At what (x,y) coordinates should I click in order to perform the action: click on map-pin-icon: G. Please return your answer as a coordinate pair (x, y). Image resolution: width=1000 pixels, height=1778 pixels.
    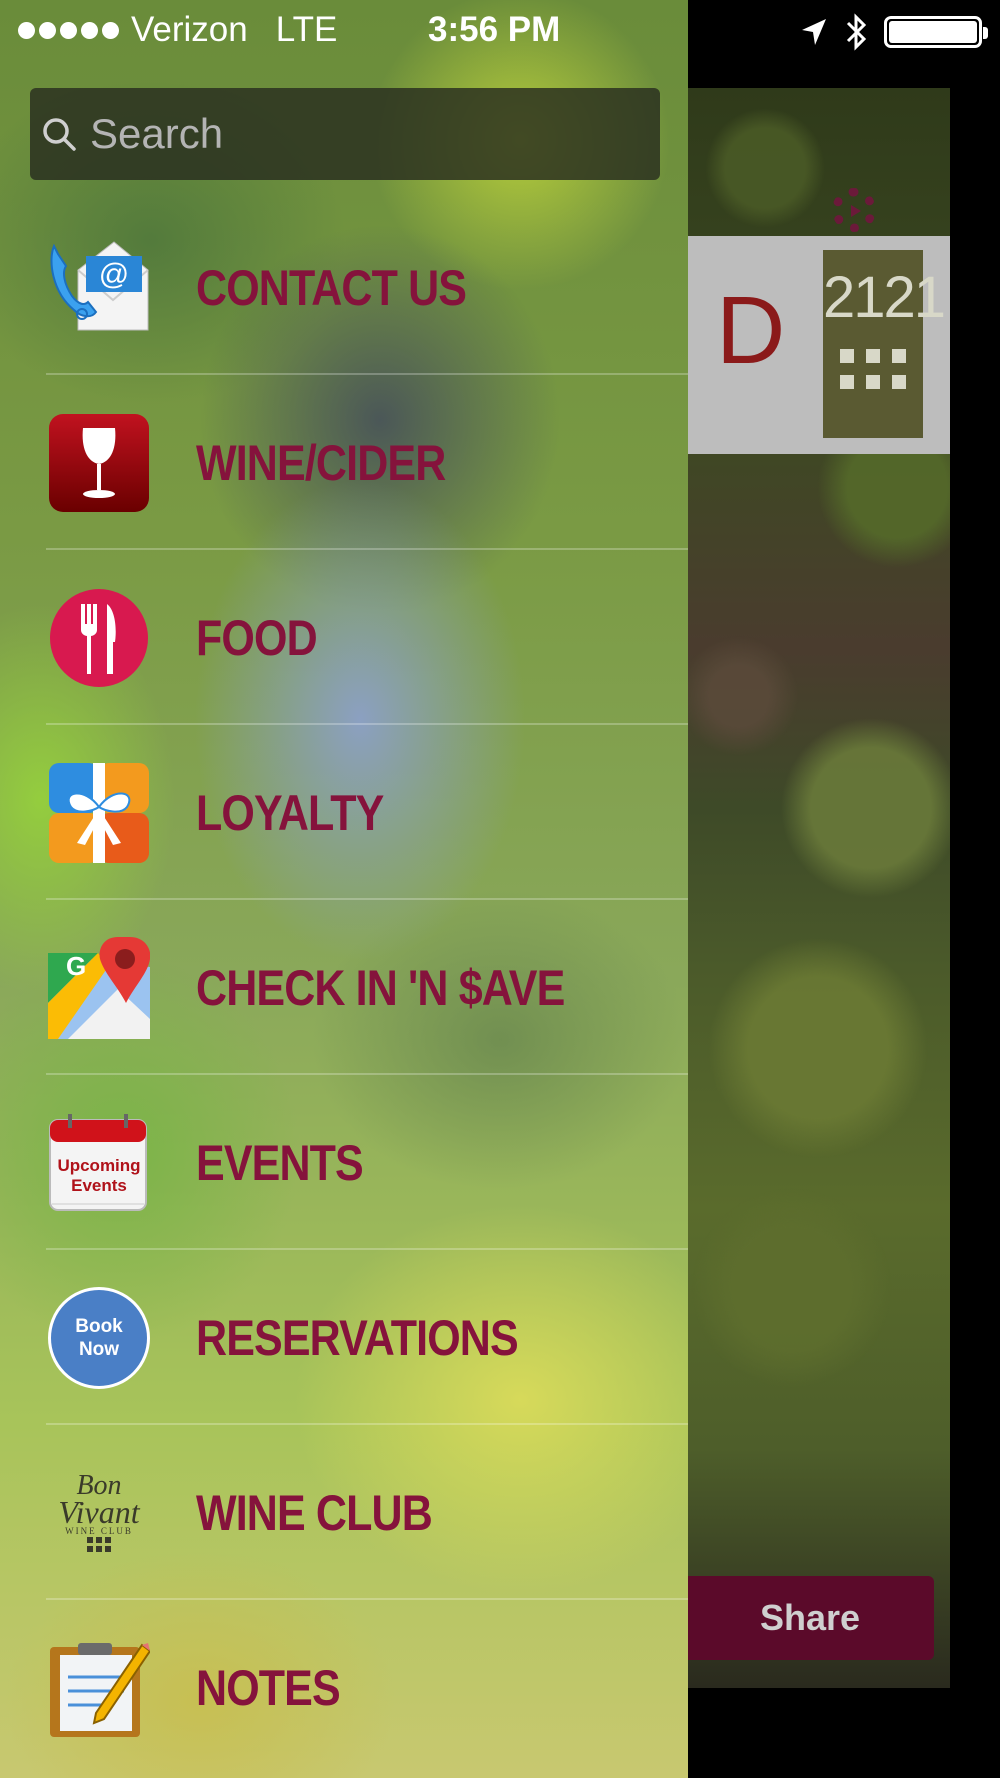
    Looking at the image, I should click on (99, 987).